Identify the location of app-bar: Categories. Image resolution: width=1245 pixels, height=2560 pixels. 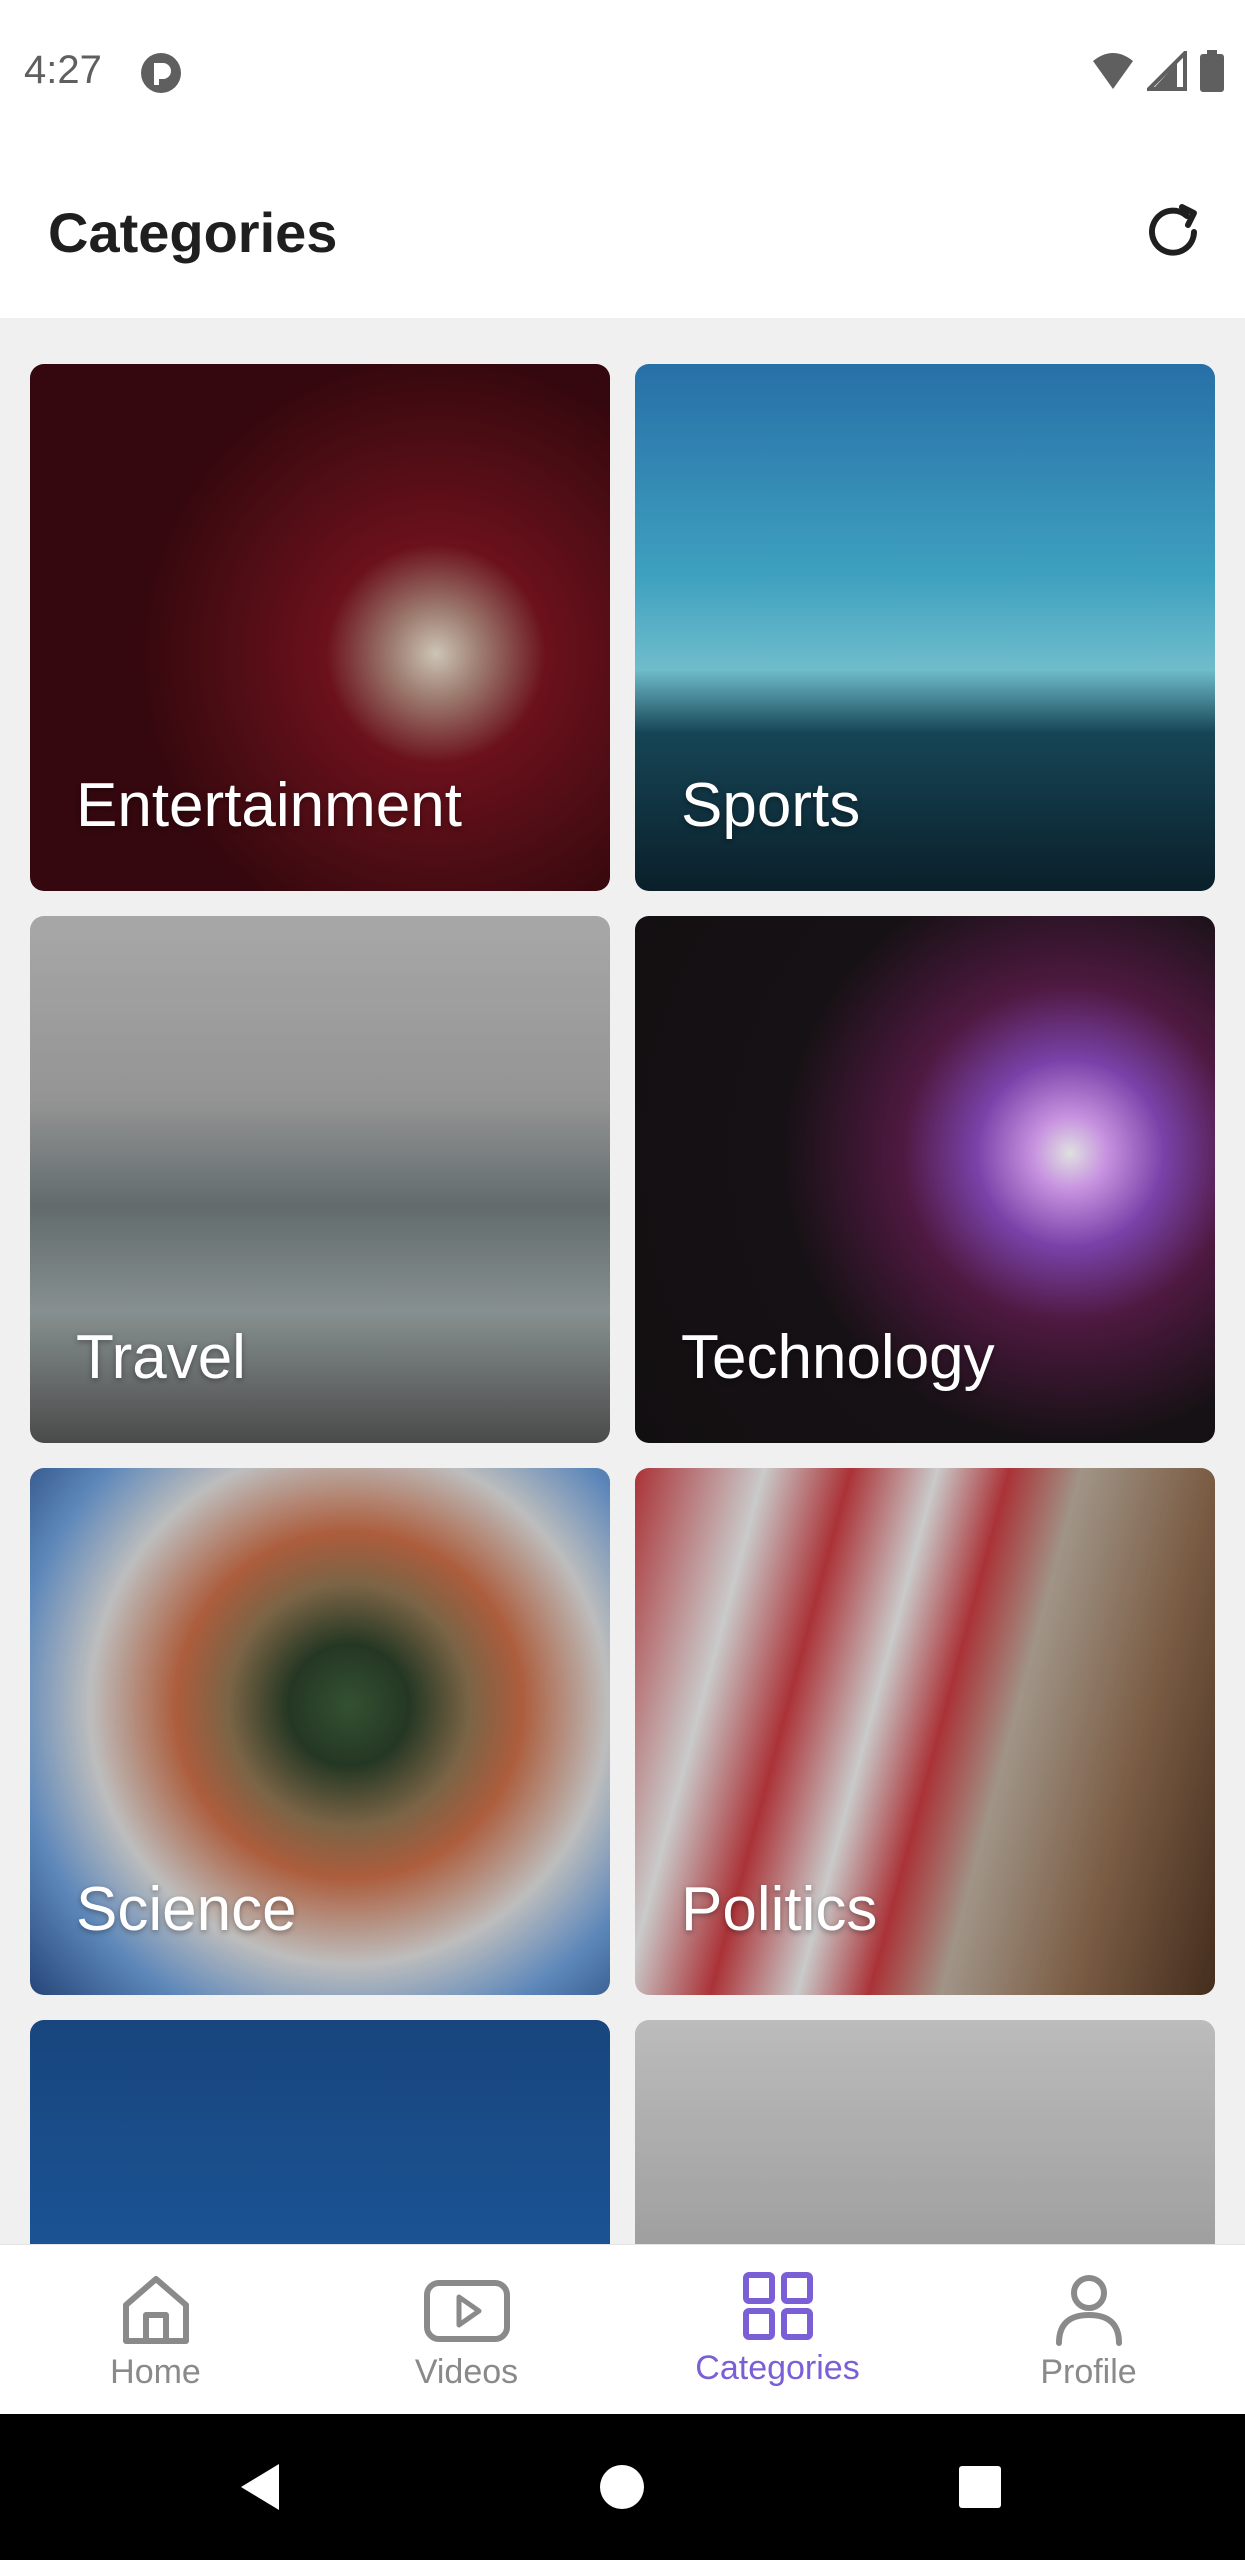
(622, 234).